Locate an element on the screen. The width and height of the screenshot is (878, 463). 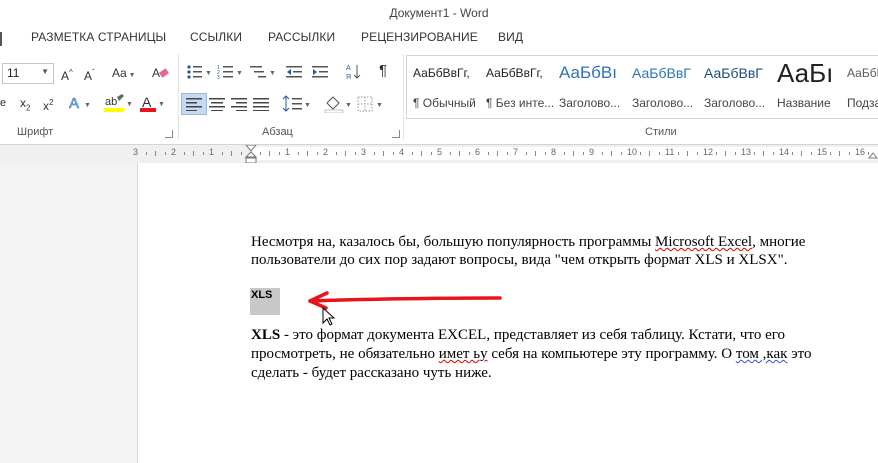
align-right-button is located at coordinates (239, 106).